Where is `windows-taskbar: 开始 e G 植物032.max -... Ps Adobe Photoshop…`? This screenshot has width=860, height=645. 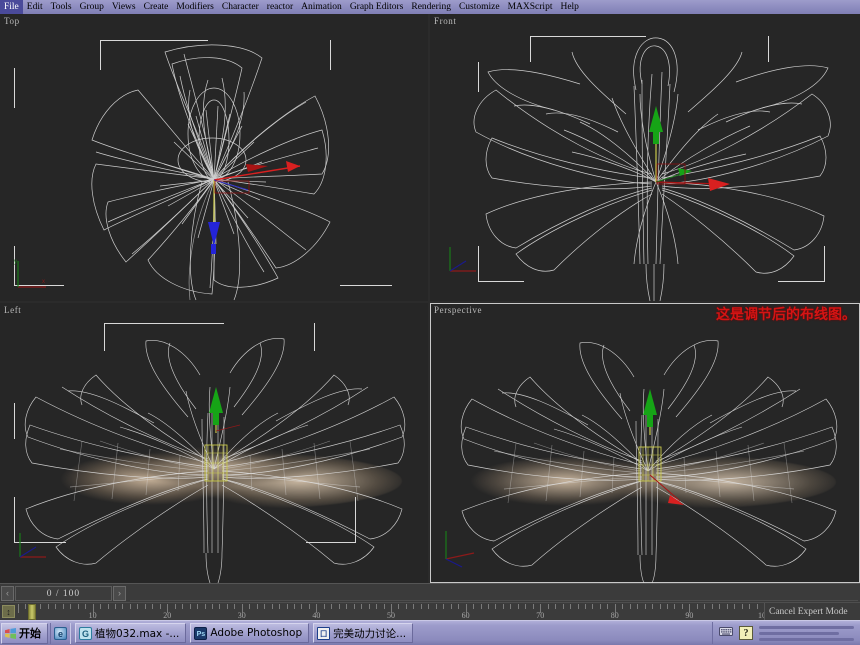
windows-taskbar: 开始 e G 植物032.max -... Ps Adobe Photoshop… is located at coordinates (430, 632).